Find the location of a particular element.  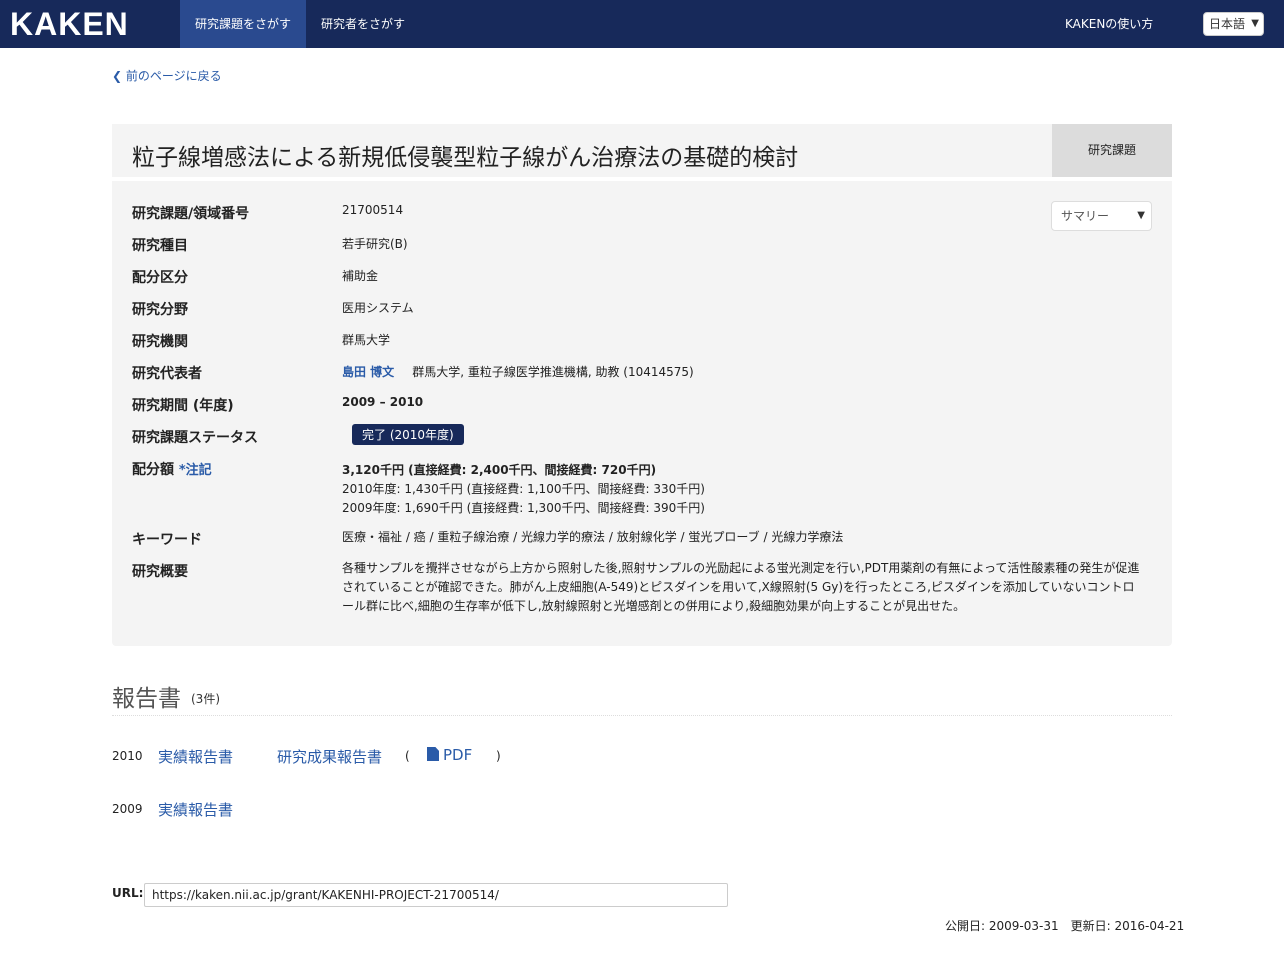

language-select-value: 日本語 is located at coordinates (1227, 24).